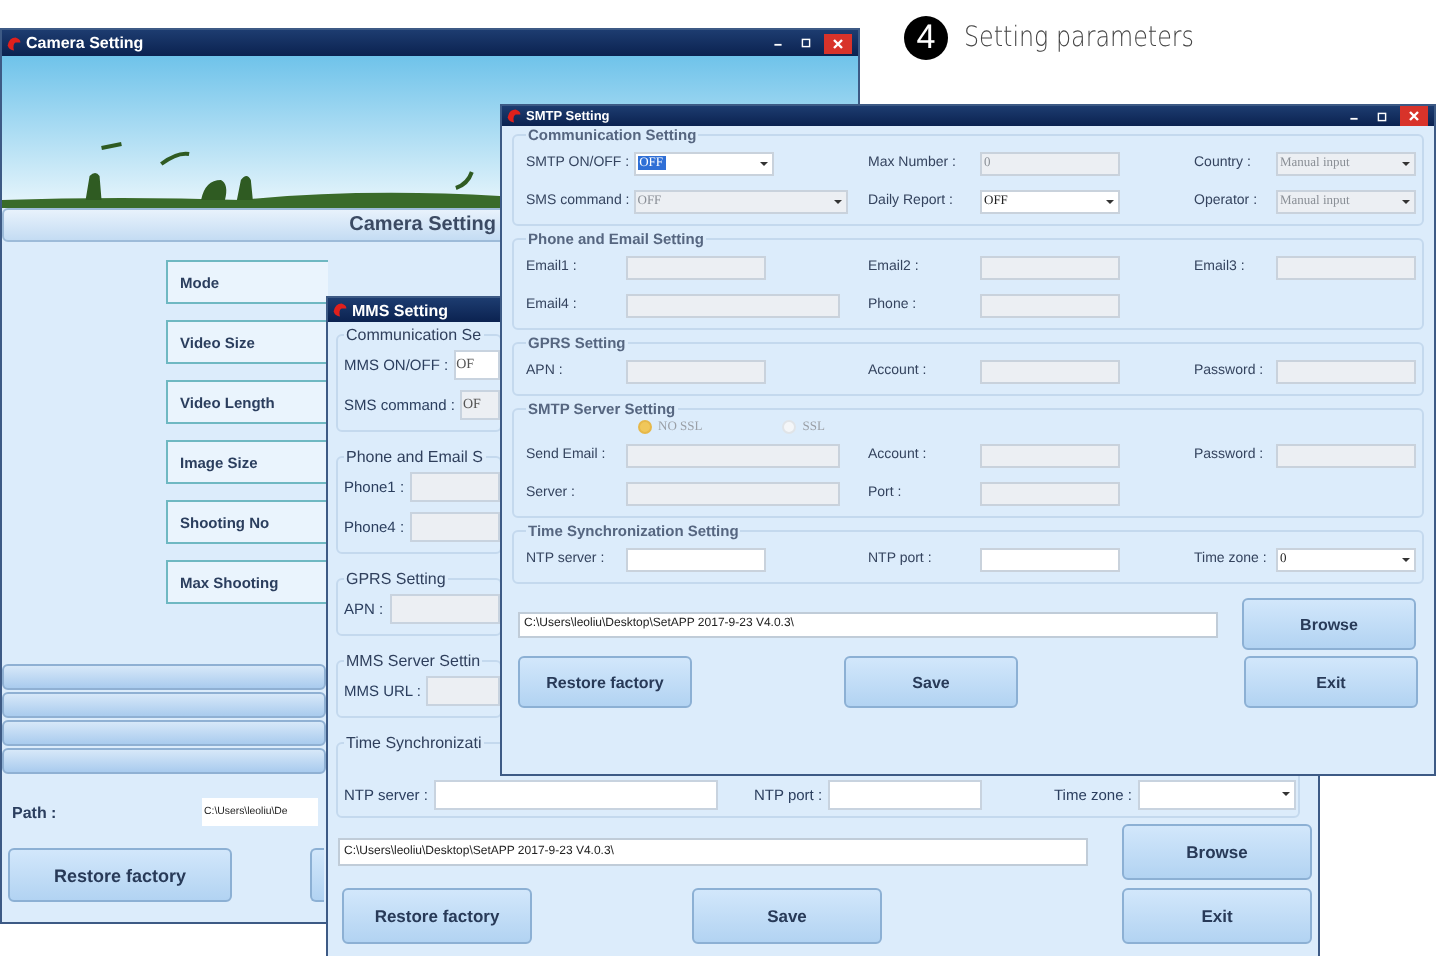 This screenshot has width=1436, height=956. What do you see at coordinates (414, 335) in the screenshot?
I see `group-title: Communication Se` at bounding box center [414, 335].